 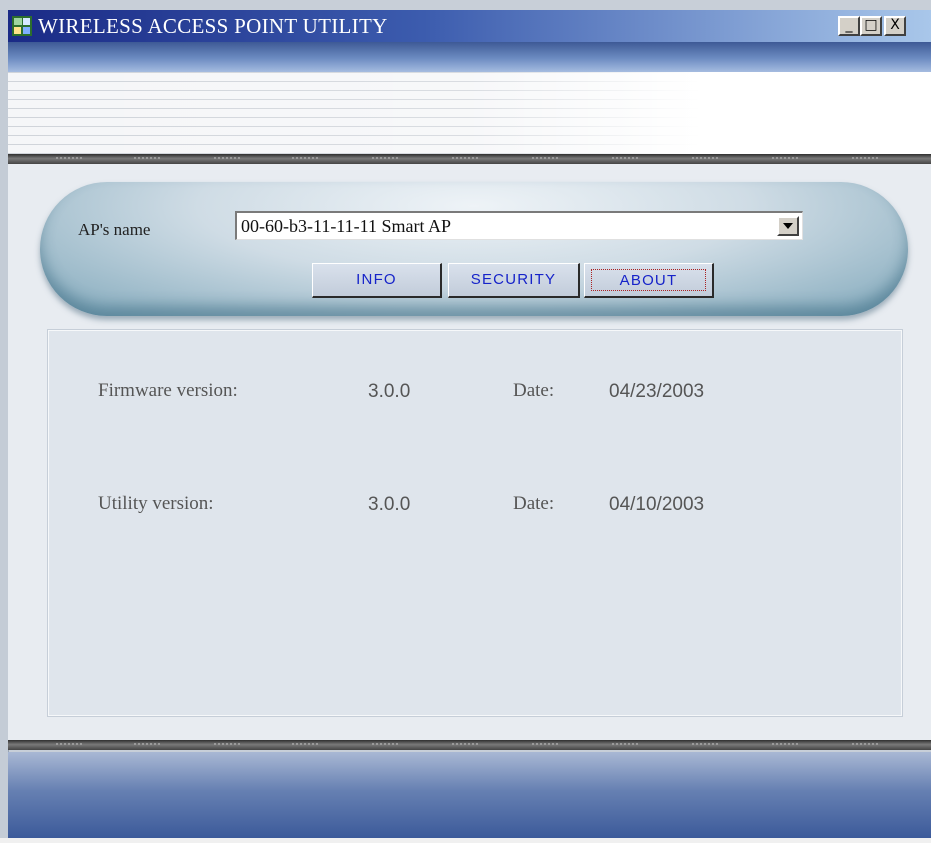 I want to click on title-bar: WIRELESS ACCESS POINT UTILITY _ □ X, so click(x=469, y=26).